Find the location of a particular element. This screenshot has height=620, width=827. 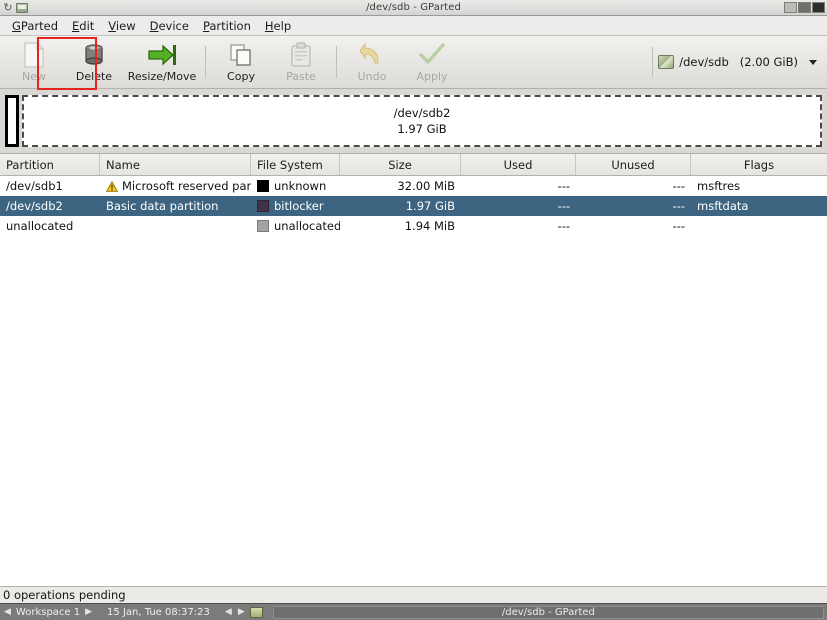

graphic-partition-name: /dev/sdb2 is located at coordinates (422, 113).